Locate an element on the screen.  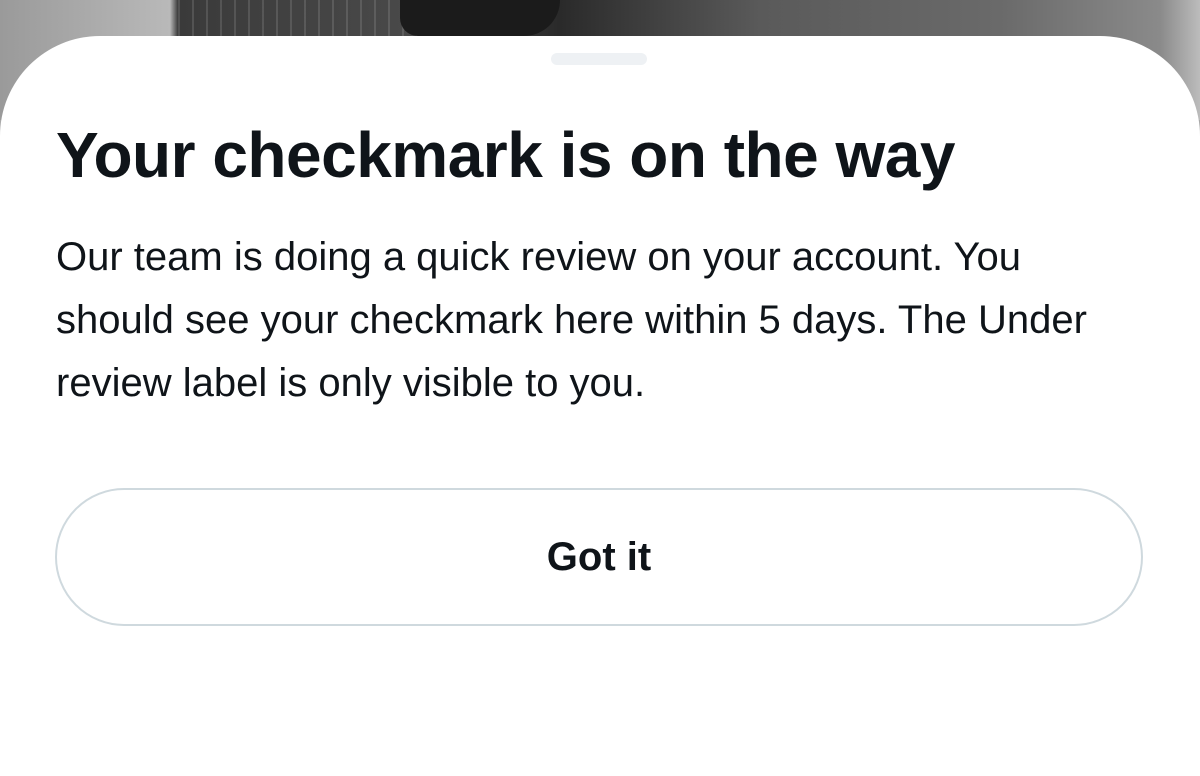
got-it-button-label: Got it is located at coordinates (599, 556).